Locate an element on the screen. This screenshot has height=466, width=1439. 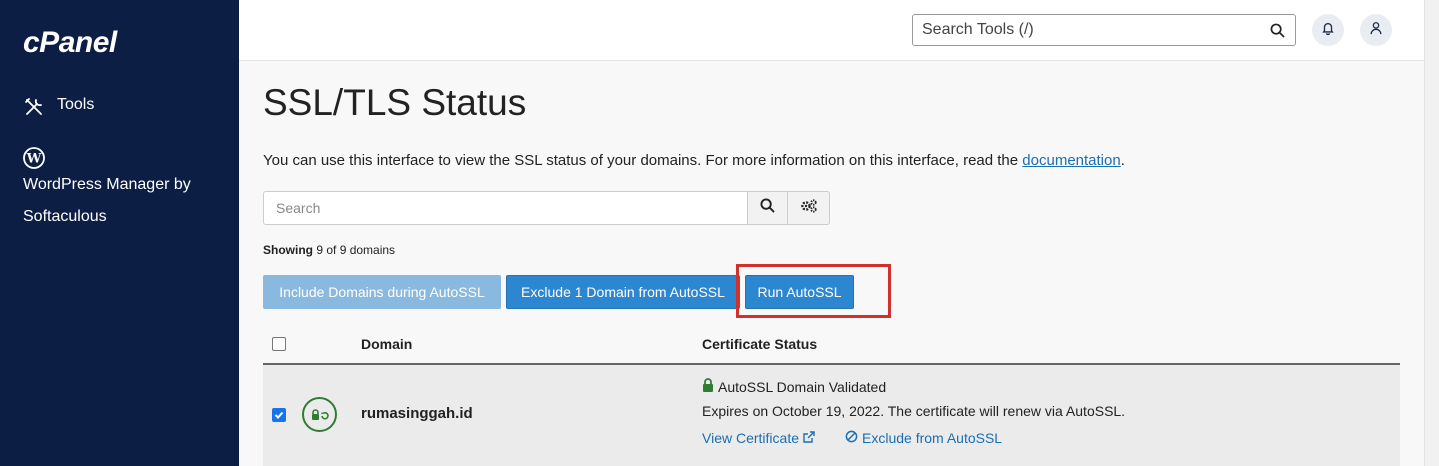
external-link-icon is located at coordinates (809, 438).